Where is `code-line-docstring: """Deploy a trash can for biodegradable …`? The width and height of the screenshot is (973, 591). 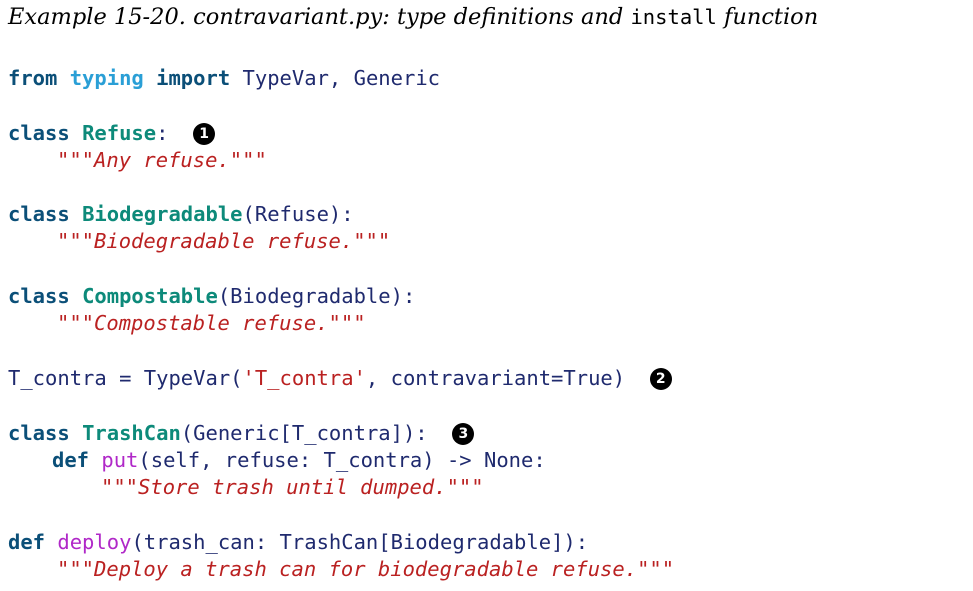
code-line-docstring: """Deploy a trash can for biodegradable … is located at coordinates (365, 569).